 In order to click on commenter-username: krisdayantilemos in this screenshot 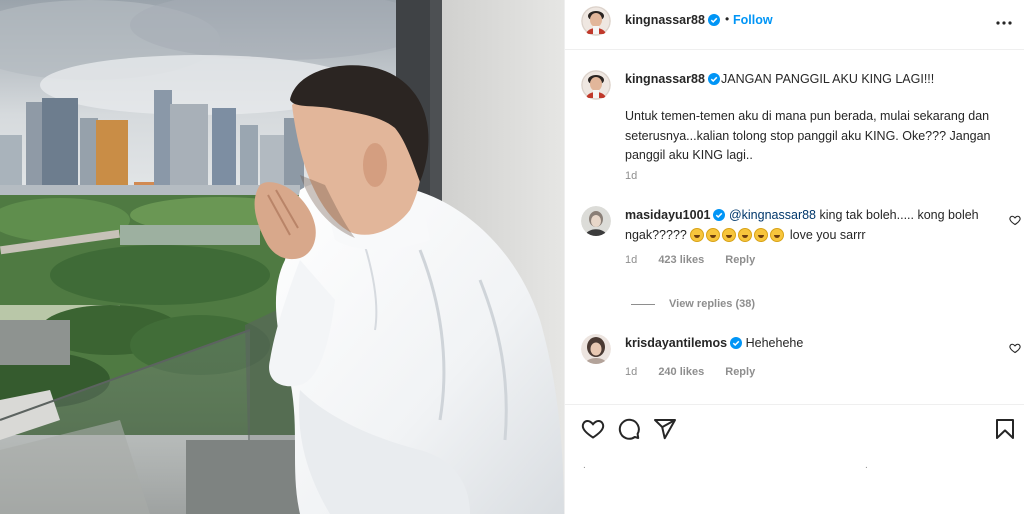, I will do `click(676, 343)`.